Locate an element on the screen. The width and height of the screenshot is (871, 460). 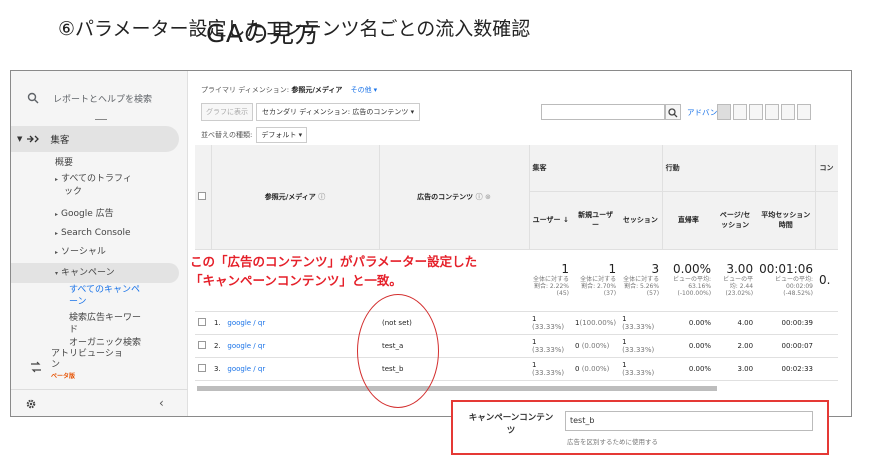
sidebar-item-google-ads: ▸ Google 広告 is located at coordinates (84, 214).